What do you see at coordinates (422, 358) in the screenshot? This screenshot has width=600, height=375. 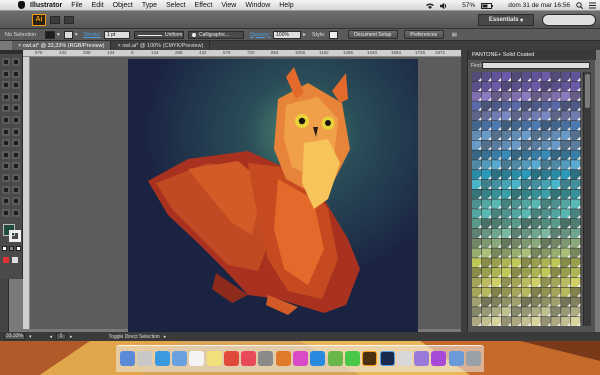 I see `photos-dock-icon` at bounding box center [422, 358].